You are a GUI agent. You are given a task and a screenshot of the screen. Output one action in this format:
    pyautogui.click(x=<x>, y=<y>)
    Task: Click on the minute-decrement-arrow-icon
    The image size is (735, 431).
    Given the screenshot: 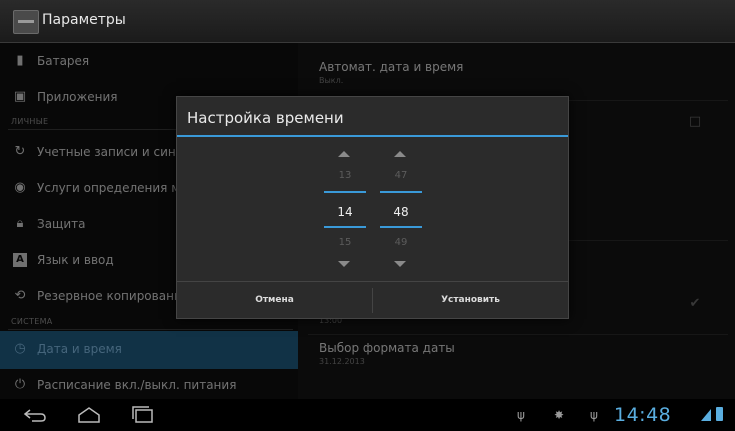 What is the action you would take?
    pyautogui.click(x=400, y=264)
    